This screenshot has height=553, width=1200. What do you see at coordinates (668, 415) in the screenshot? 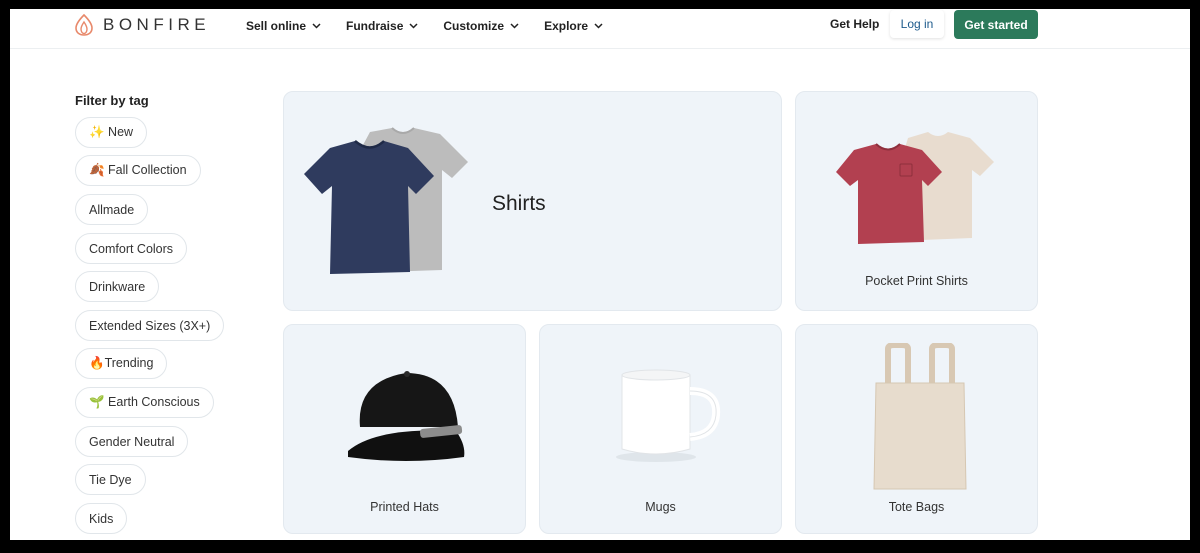
I see `mug-icon` at bounding box center [668, 415].